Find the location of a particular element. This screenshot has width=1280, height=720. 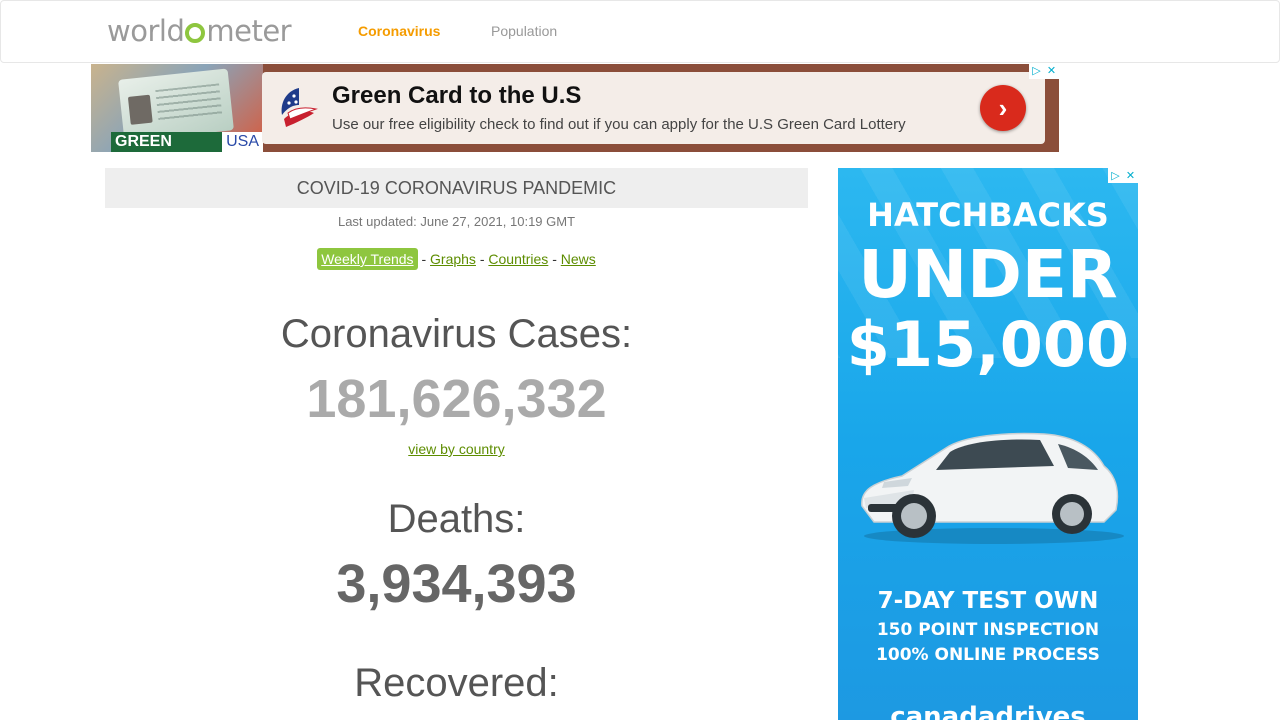

logo-text-pre: world is located at coordinates (146, 31).